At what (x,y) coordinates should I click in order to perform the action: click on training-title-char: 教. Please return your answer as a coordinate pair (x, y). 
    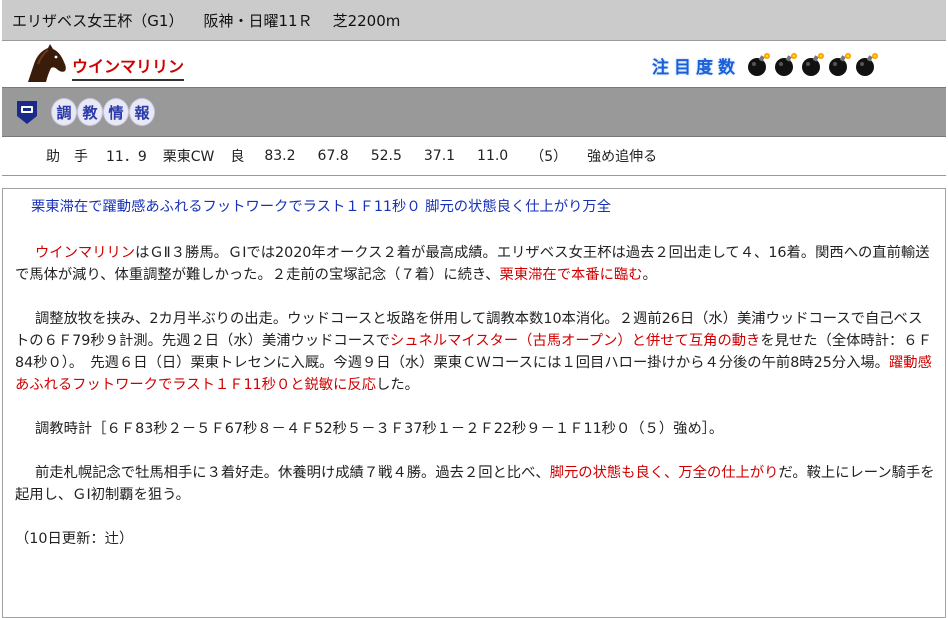
    Looking at the image, I should click on (90, 112).